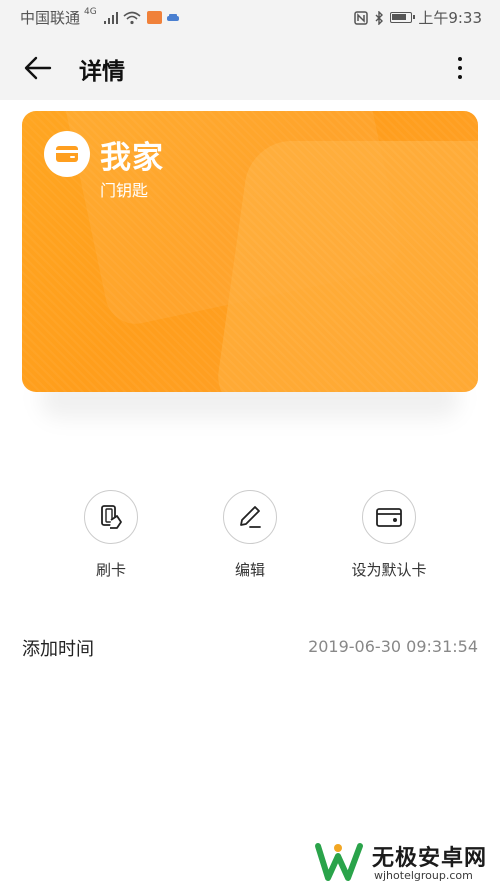  I want to click on set-default-card-button: 设为默认卡, so click(389, 535).